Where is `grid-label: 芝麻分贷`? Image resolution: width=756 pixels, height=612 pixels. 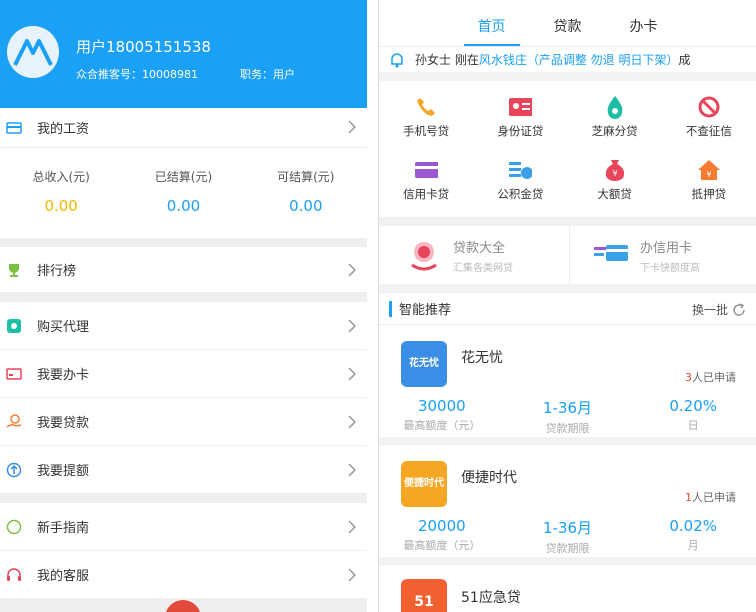 grid-label: 芝麻分贷 is located at coordinates (614, 131).